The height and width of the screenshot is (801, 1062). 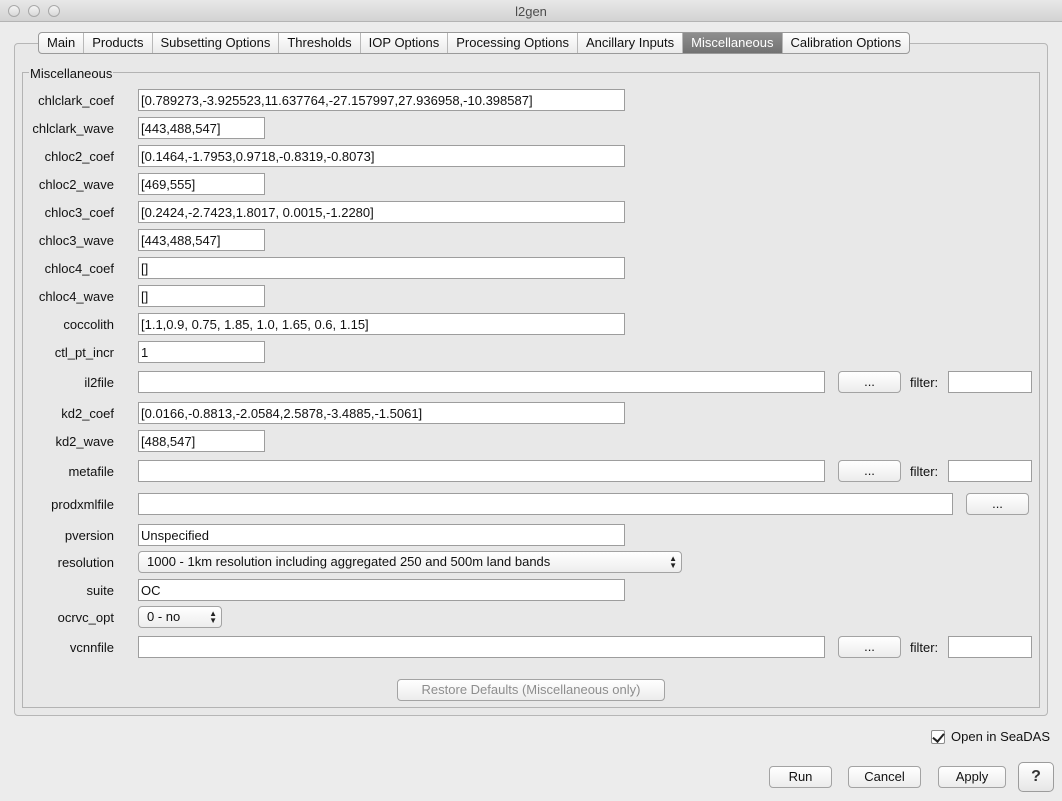 I want to click on tab-calibration-options: Calibration Options, so click(x=846, y=43).